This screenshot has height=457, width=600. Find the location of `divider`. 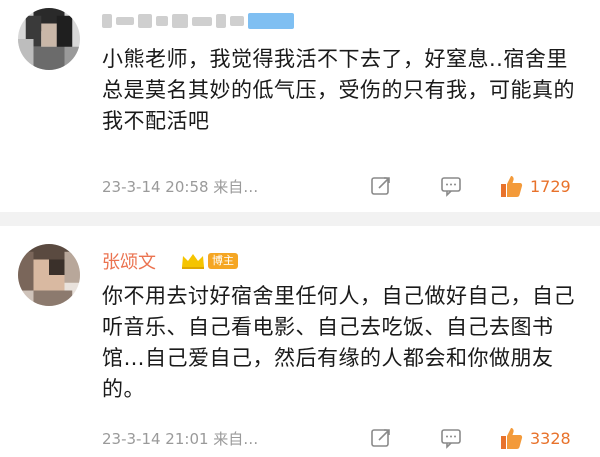

divider is located at coordinates (300, 219).